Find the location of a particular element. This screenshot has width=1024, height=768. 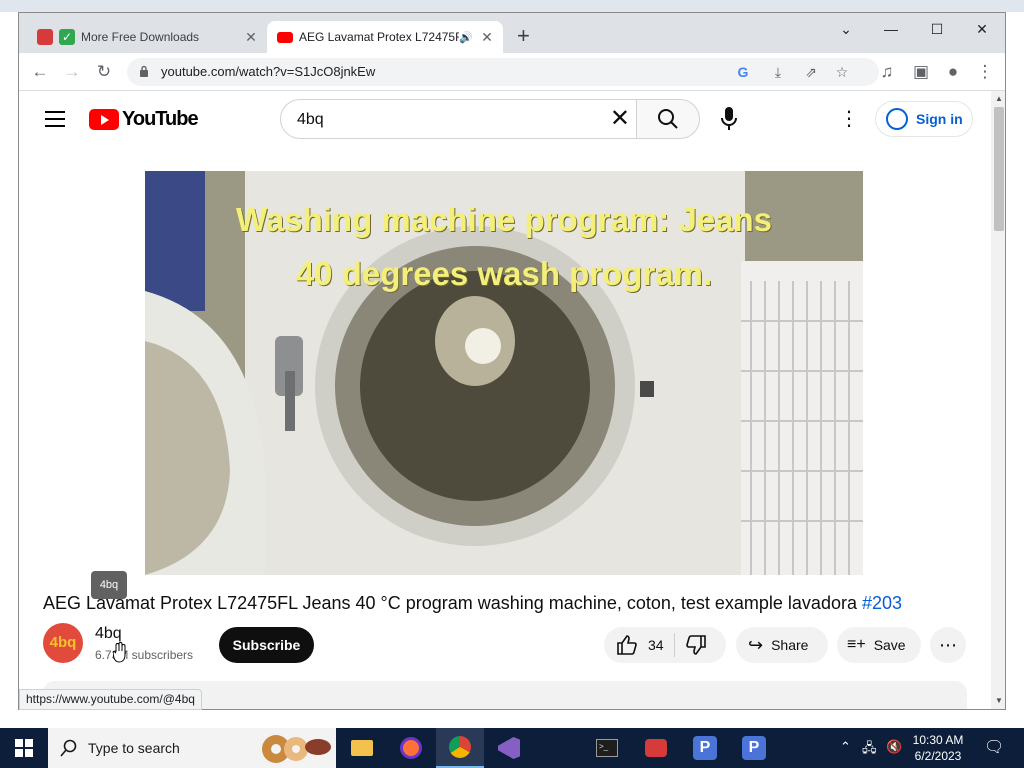

reload-icon: ↻ is located at coordinates (104, 72).